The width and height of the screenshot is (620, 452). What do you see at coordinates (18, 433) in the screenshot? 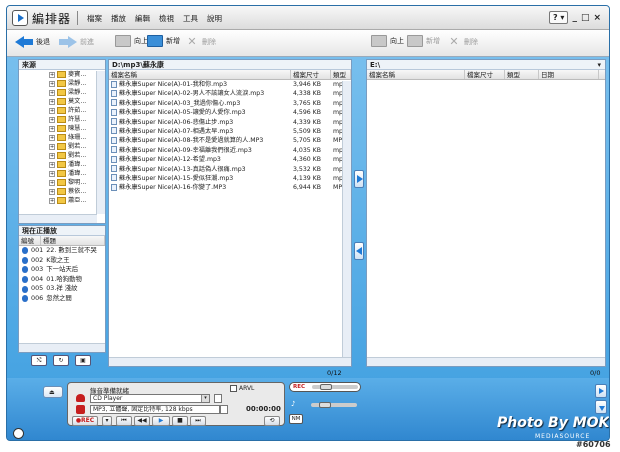
I see `status-icon` at bounding box center [18, 433].